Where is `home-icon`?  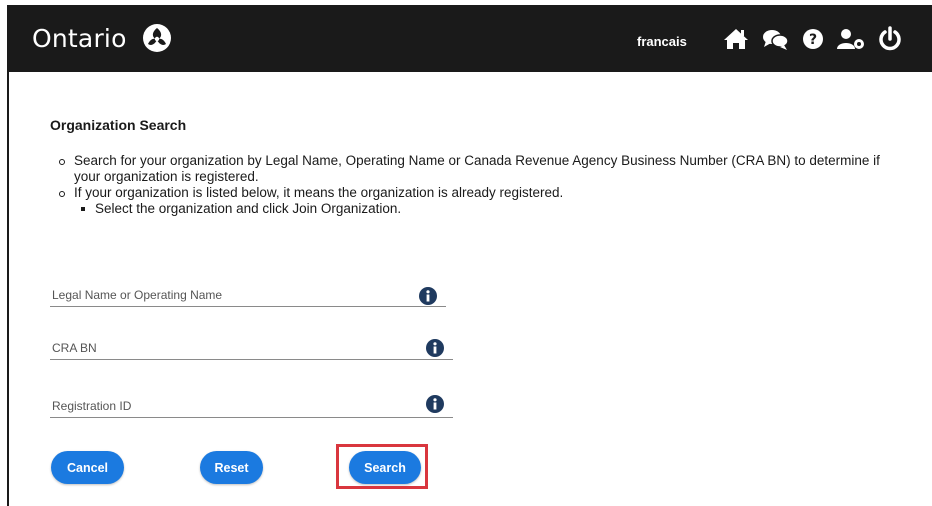 home-icon is located at coordinates (736, 39).